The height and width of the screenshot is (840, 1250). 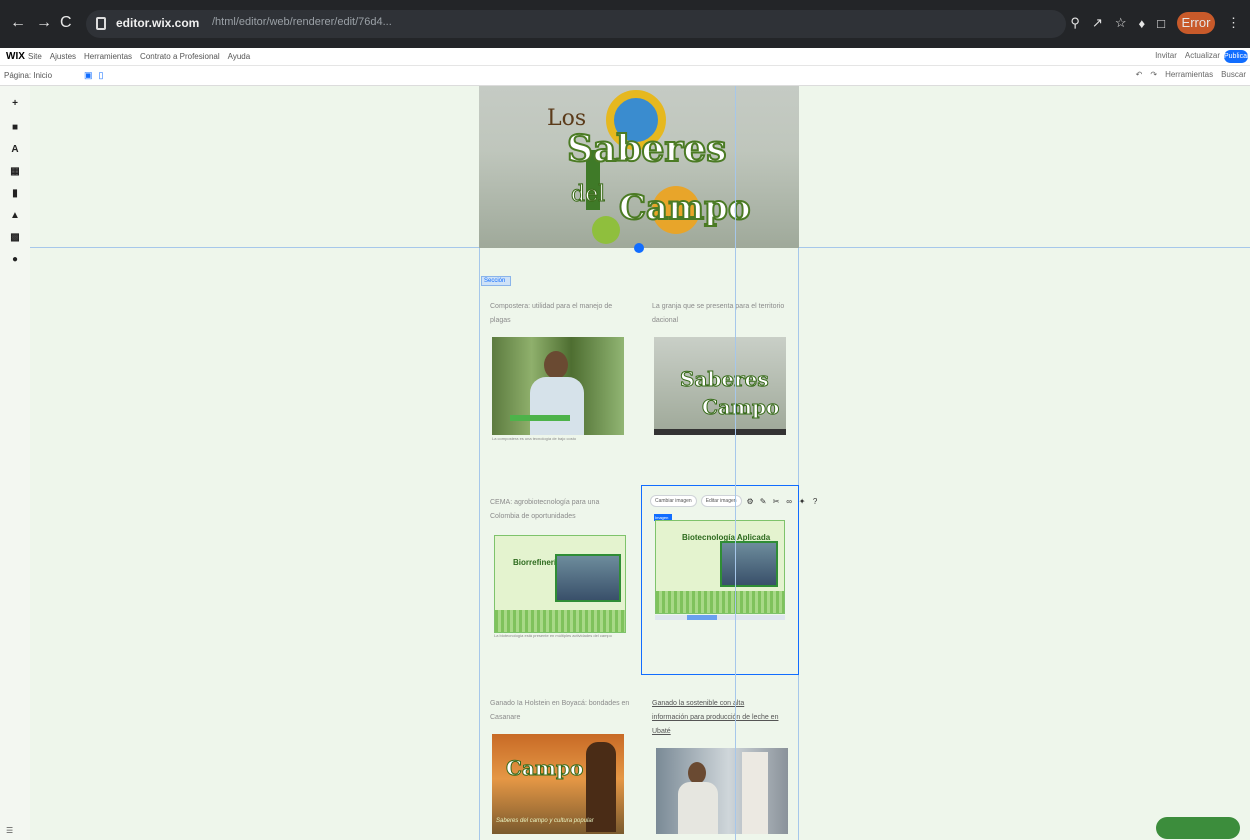 I want to click on link-icon: ∞, so click(x=789, y=501).